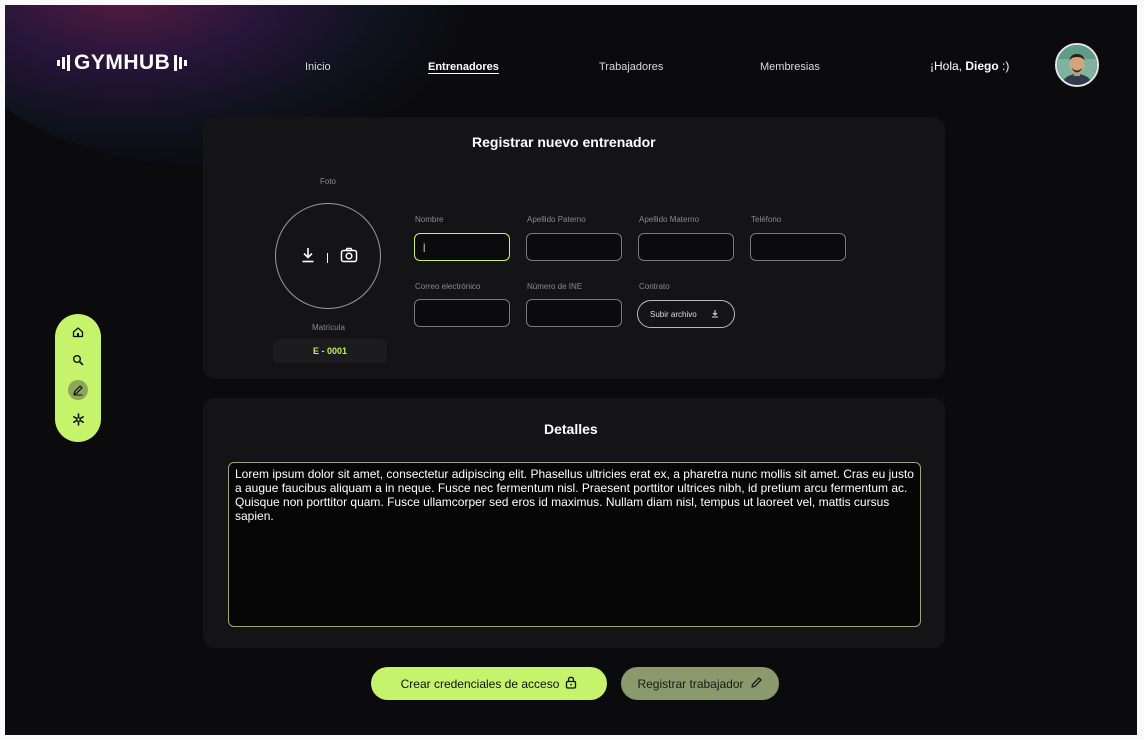  What do you see at coordinates (715, 314) in the screenshot?
I see `download-small-icon` at bounding box center [715, 314].